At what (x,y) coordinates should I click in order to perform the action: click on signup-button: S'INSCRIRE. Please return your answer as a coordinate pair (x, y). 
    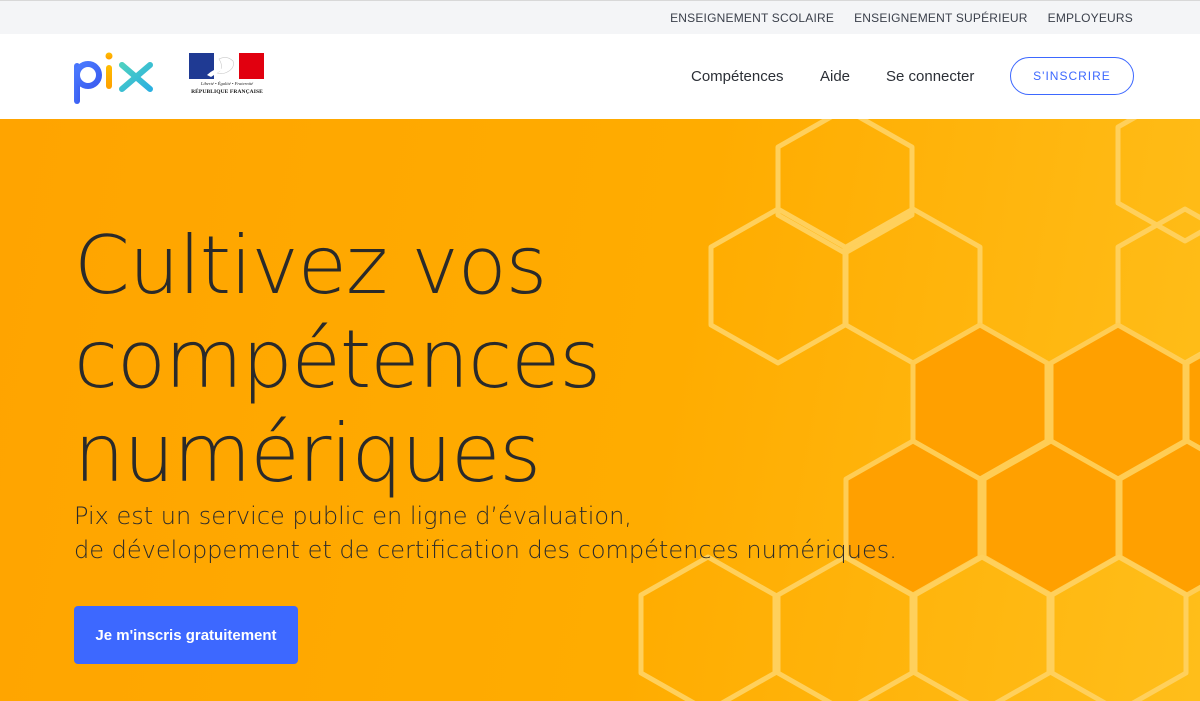
    Looking at the image, I should click on (1072, 76).